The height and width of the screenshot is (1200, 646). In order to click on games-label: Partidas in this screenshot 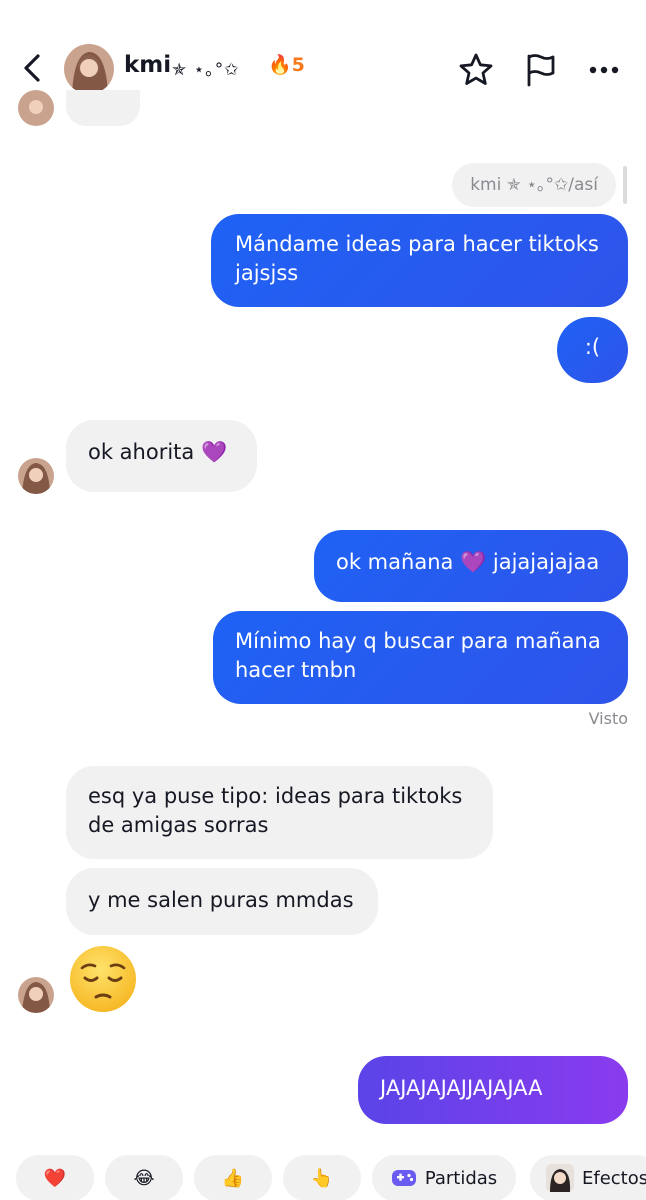, I will do `click(461, 1178)`.